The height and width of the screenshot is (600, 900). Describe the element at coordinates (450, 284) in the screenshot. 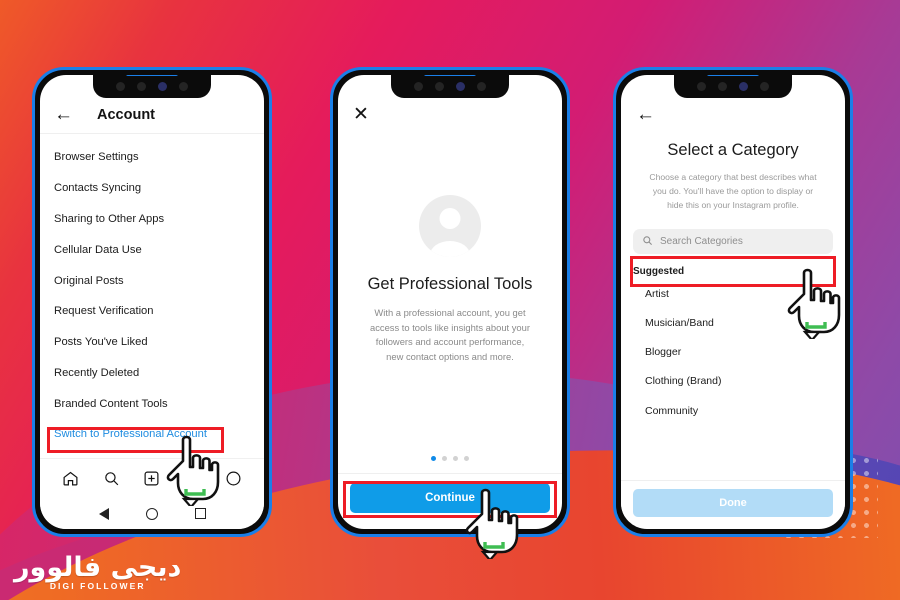

I see `page-title: Get Professional Tools` at that location.